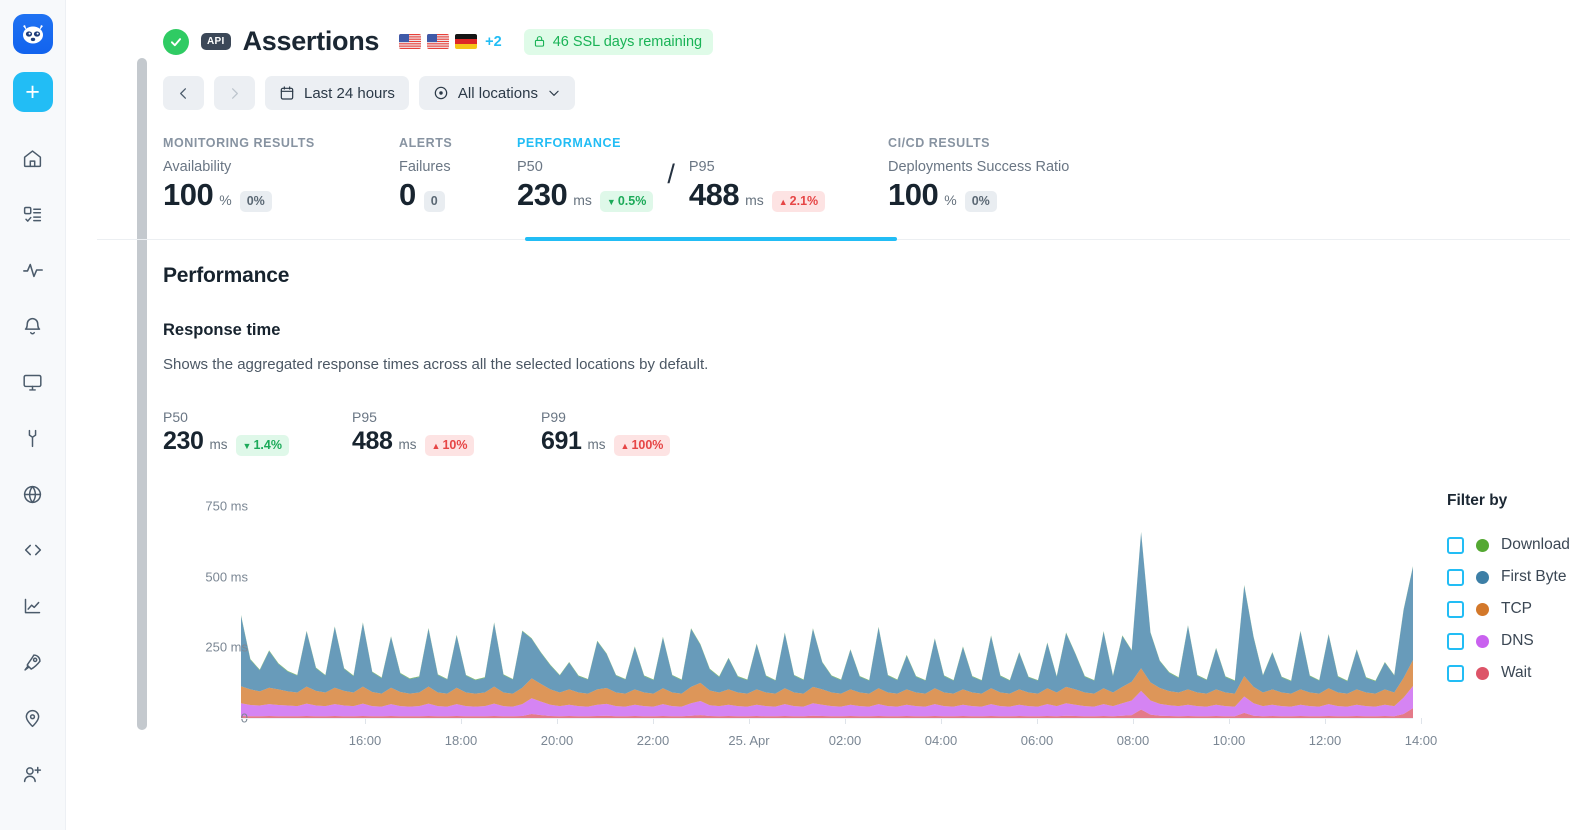 This screenshot has width=1570, height=830. I want to click on stat-value: 488, so click(714, 194).